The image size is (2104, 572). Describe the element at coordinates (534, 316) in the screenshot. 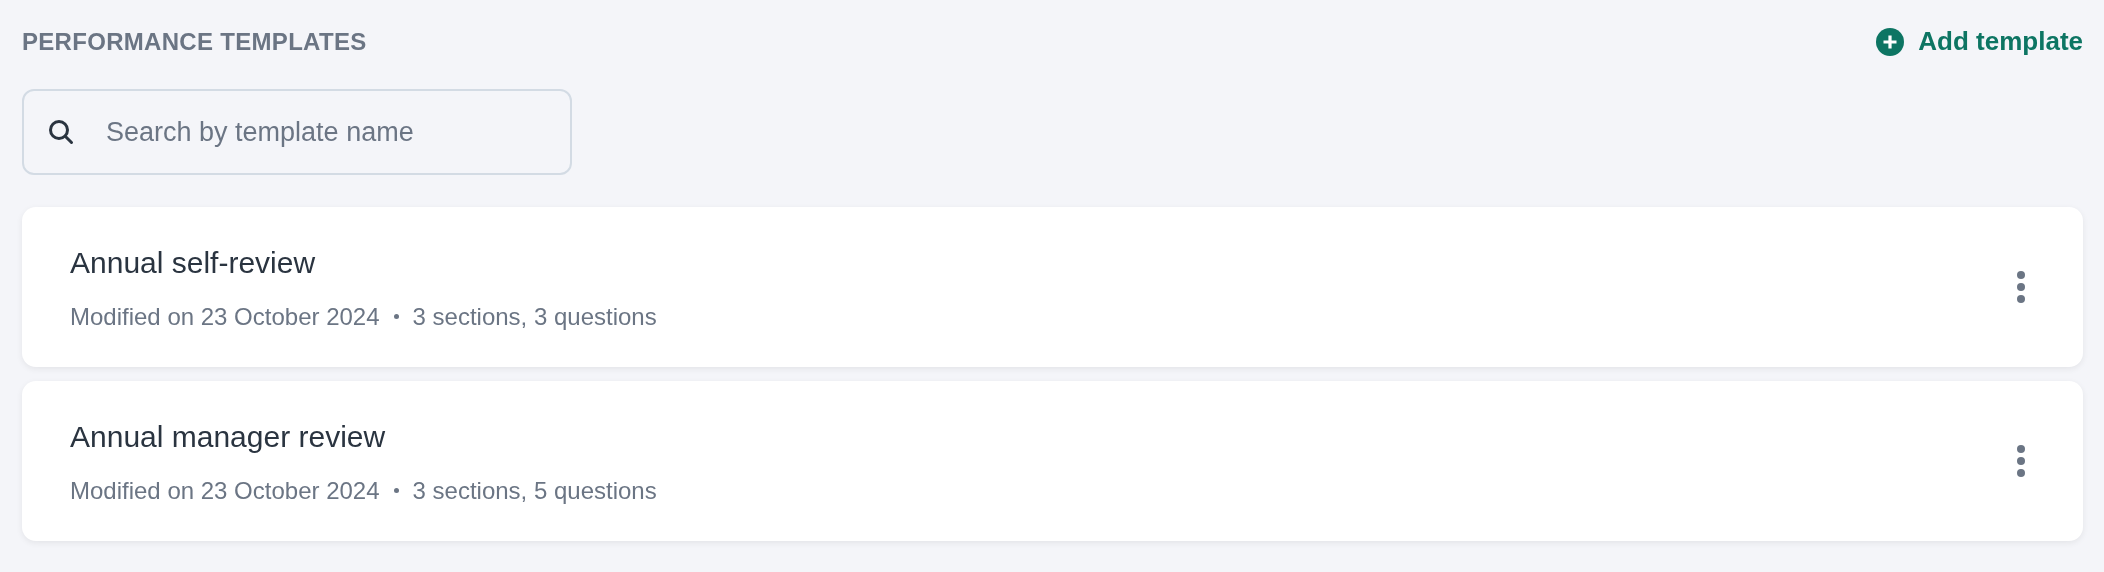

I see `template-summary: 3 sections, 3 questions` at that location.